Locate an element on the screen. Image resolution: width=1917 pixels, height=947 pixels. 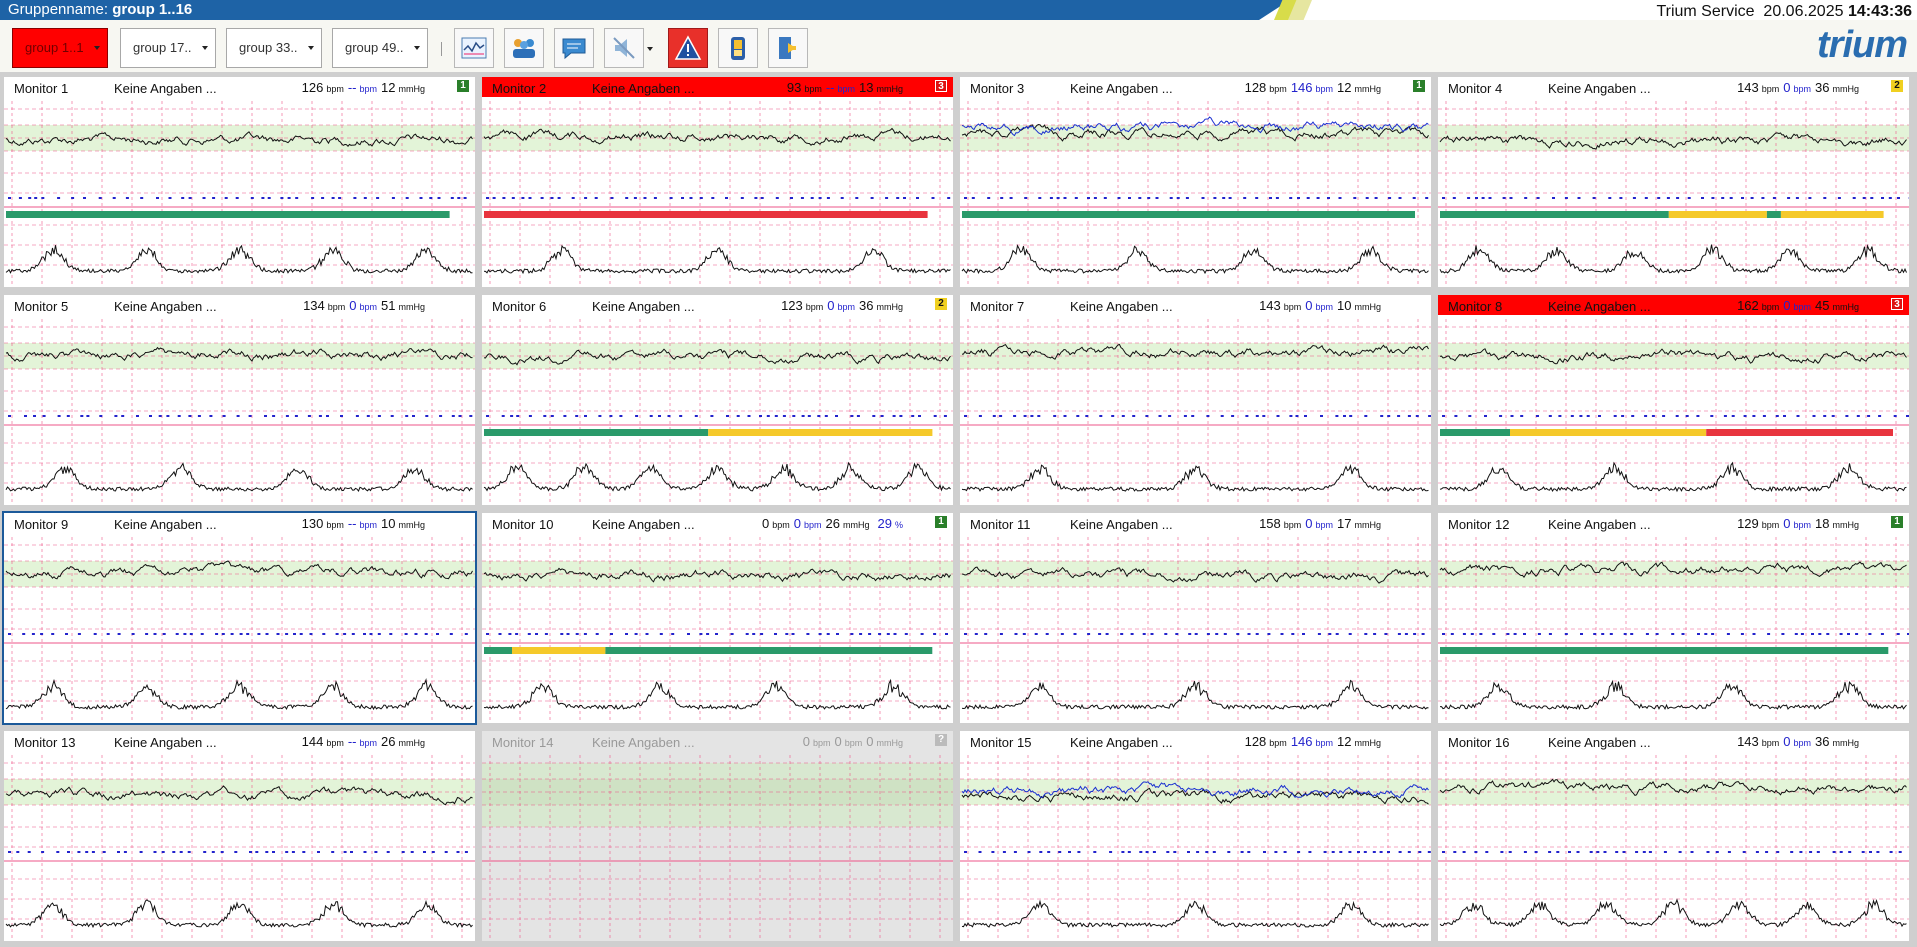
mmhg-unit: mmHg is located at coordinates (1368, 525).